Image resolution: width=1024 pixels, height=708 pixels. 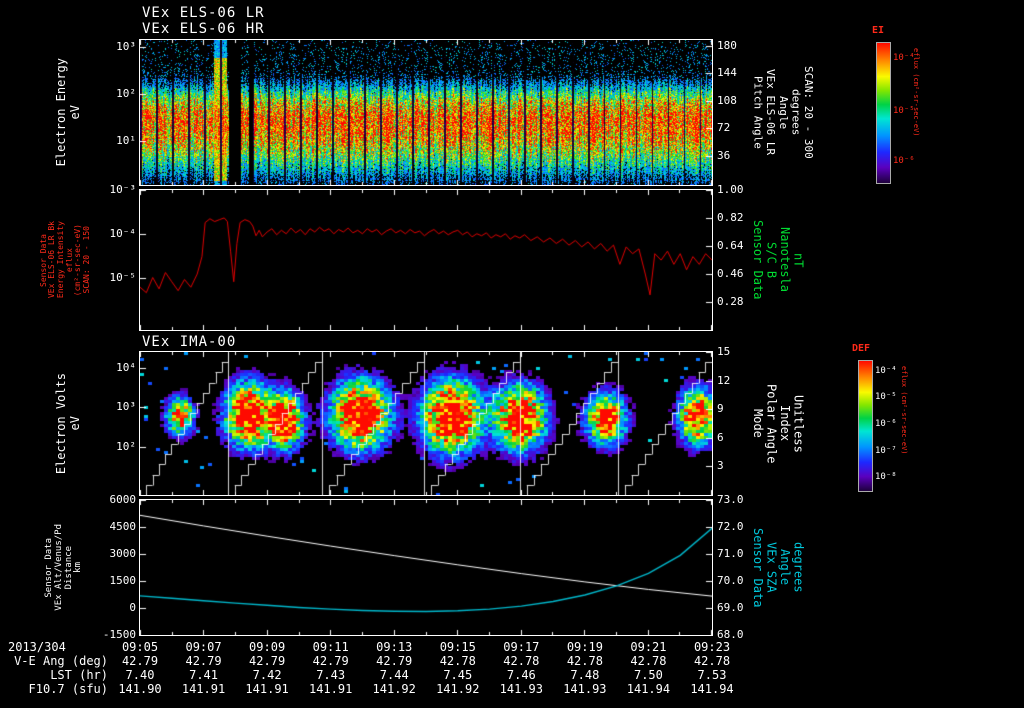 What do you see at coordinates (521, 689) in the screenshot?
I see `table-value: 141.93` at bounding box center [521, 689].